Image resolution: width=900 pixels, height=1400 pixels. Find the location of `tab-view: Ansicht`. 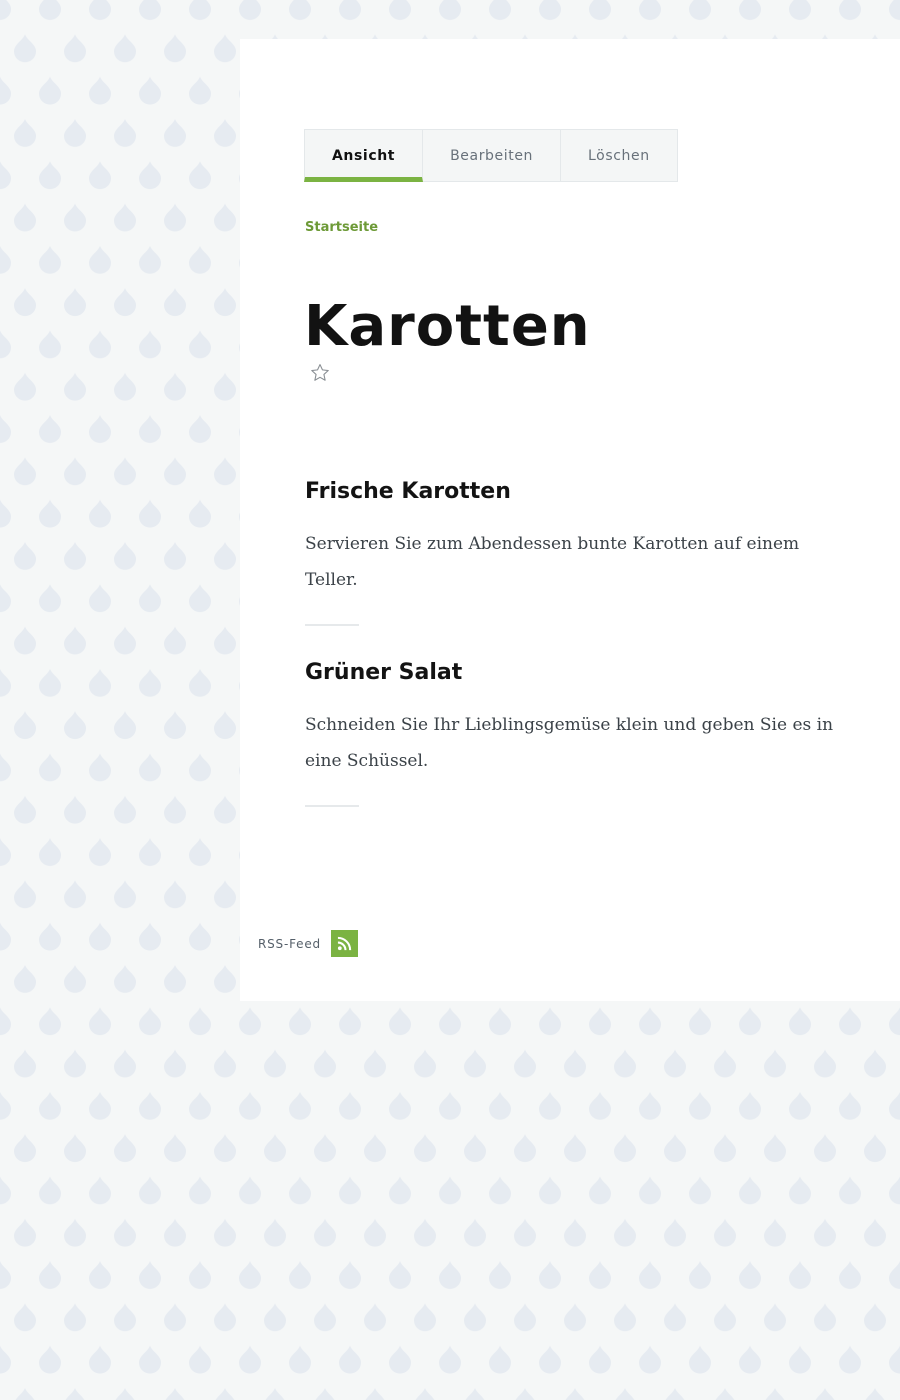

tab-view: Ansicht is located at coordinates (364, 155).